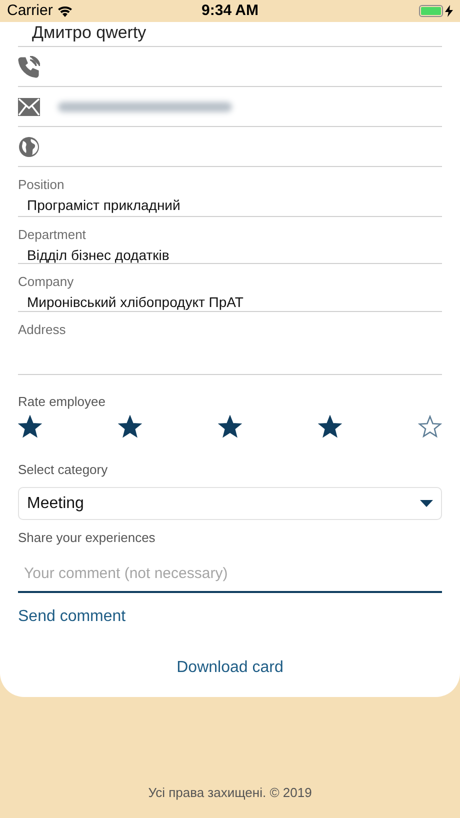 The height and width of the screenshot is (818, 460). Describe the element at coordinates (46, 282) in the screenshot. I see `field-label: Company` at that location.